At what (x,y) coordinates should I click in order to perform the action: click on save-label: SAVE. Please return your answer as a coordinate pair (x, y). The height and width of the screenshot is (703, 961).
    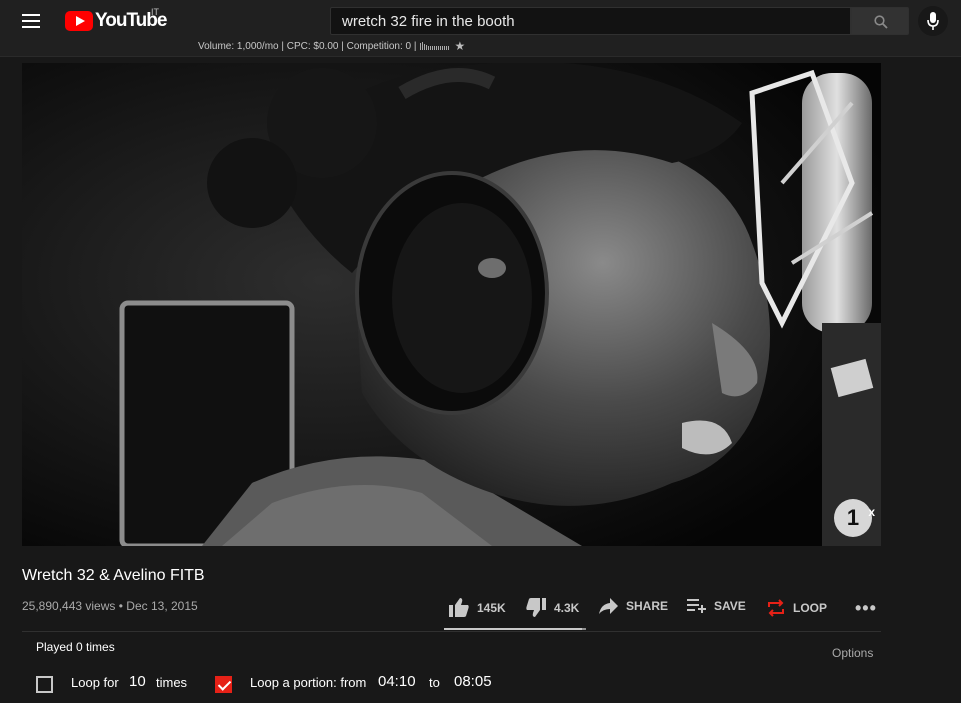
    Looking at the image, I should click on (730, 605).